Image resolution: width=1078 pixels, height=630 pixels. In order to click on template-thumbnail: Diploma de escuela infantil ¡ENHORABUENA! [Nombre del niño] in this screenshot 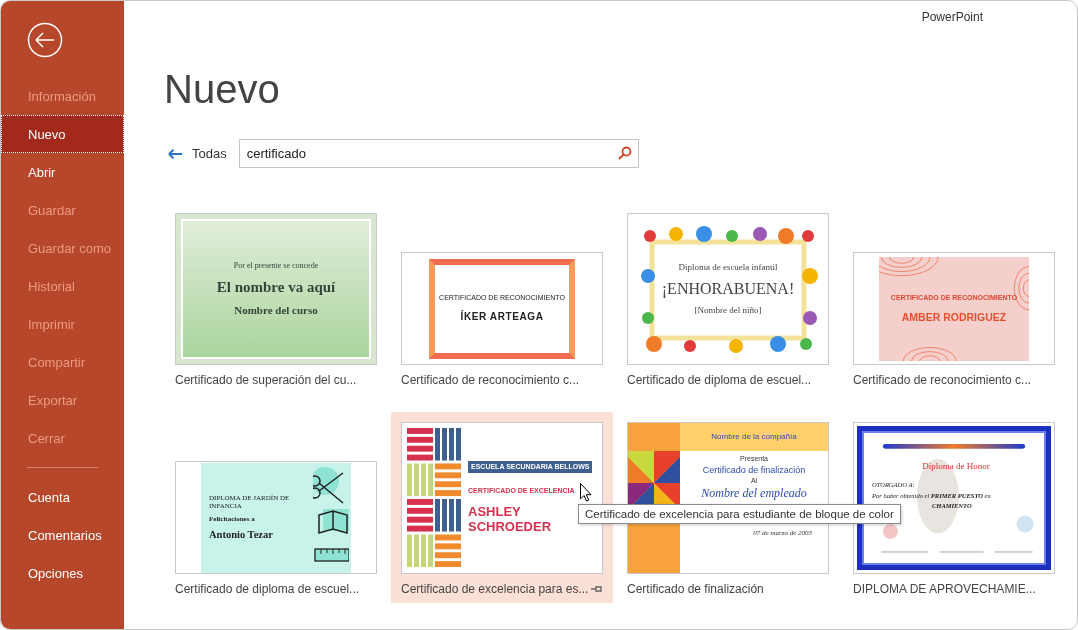, I will do `click(728, 289)`.